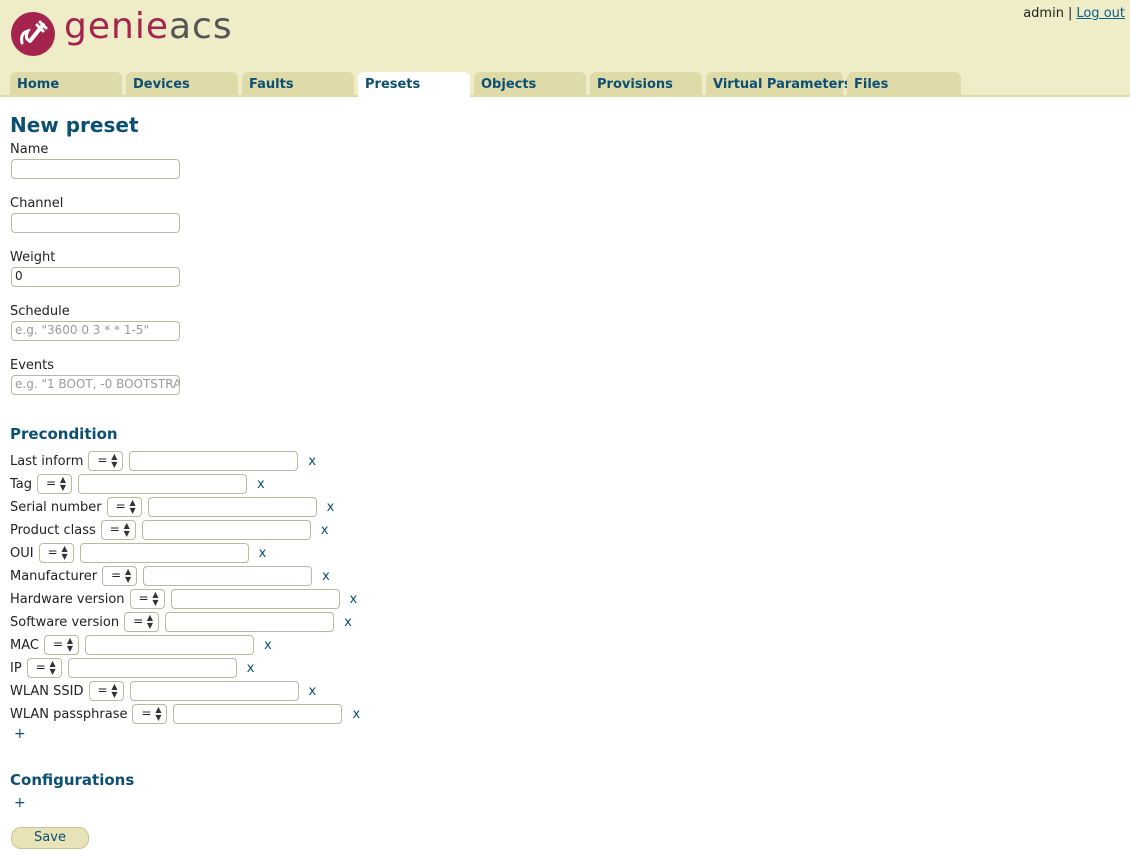 The width and height of the screenshot is (1130, 858). I want to click on schedule-input: e.g. "3600 0 3 * * 1-5", so click(95, 331).